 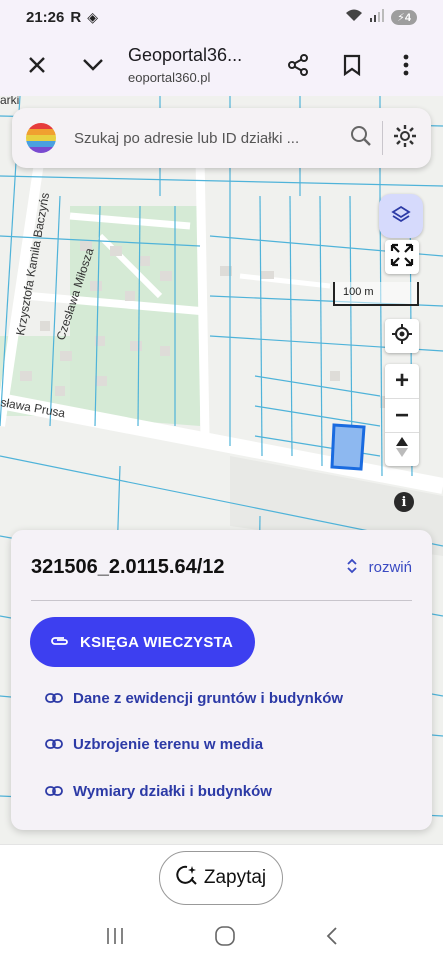 I want to click on fullscreen-button, so click(x=402, y=257).